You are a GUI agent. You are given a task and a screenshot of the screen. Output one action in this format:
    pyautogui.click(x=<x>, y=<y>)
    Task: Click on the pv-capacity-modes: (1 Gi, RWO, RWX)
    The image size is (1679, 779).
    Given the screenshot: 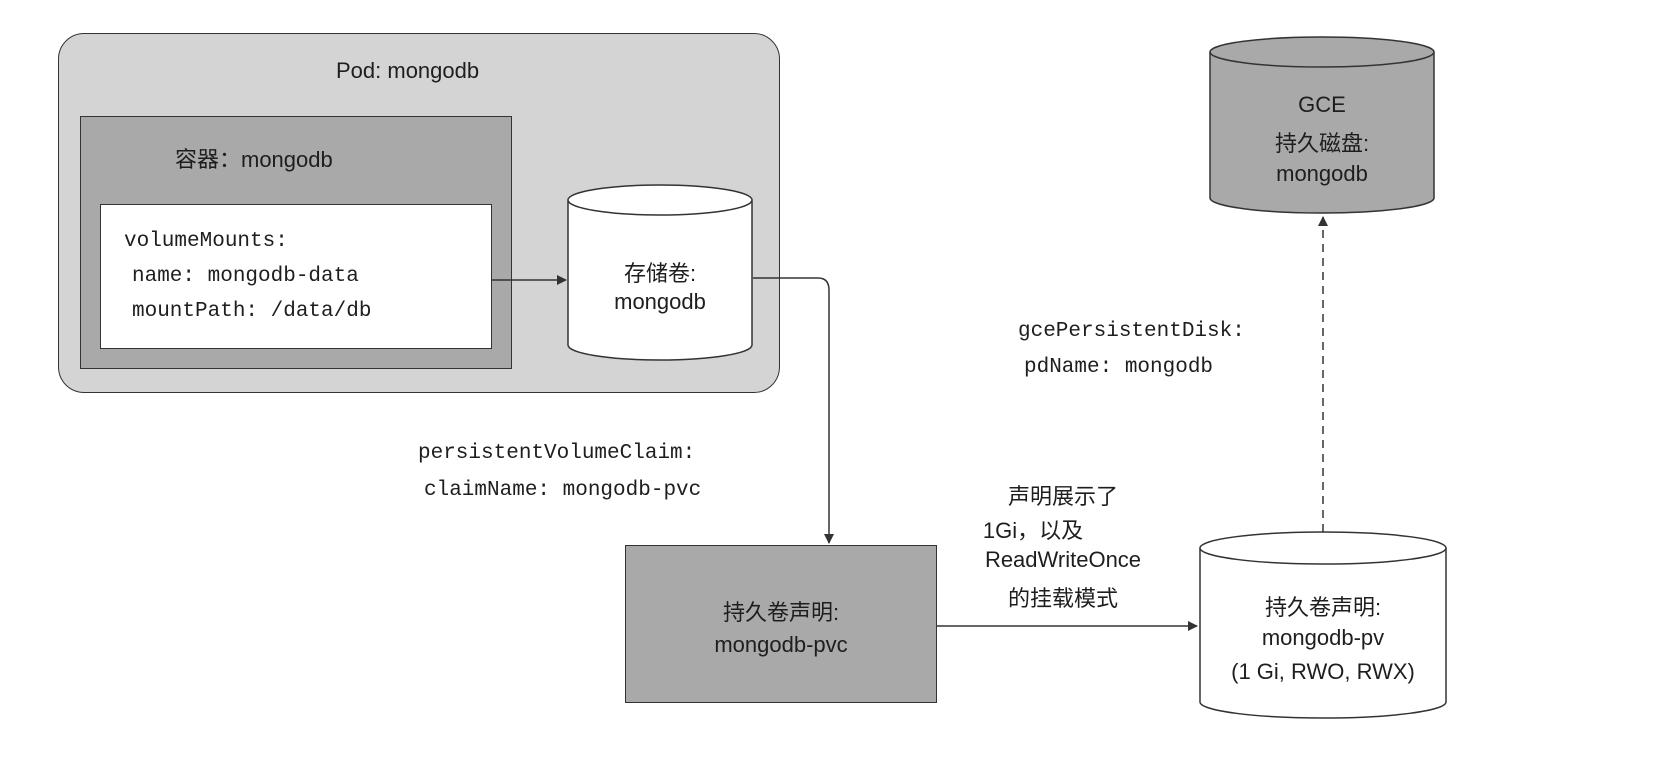 What is the action you would take?
    pyautogui.click(x=1323, y=671)
    